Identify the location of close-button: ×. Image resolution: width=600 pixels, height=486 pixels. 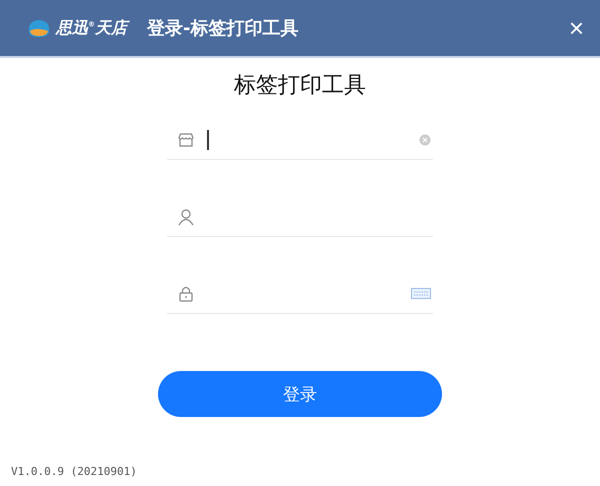
(576, 28).